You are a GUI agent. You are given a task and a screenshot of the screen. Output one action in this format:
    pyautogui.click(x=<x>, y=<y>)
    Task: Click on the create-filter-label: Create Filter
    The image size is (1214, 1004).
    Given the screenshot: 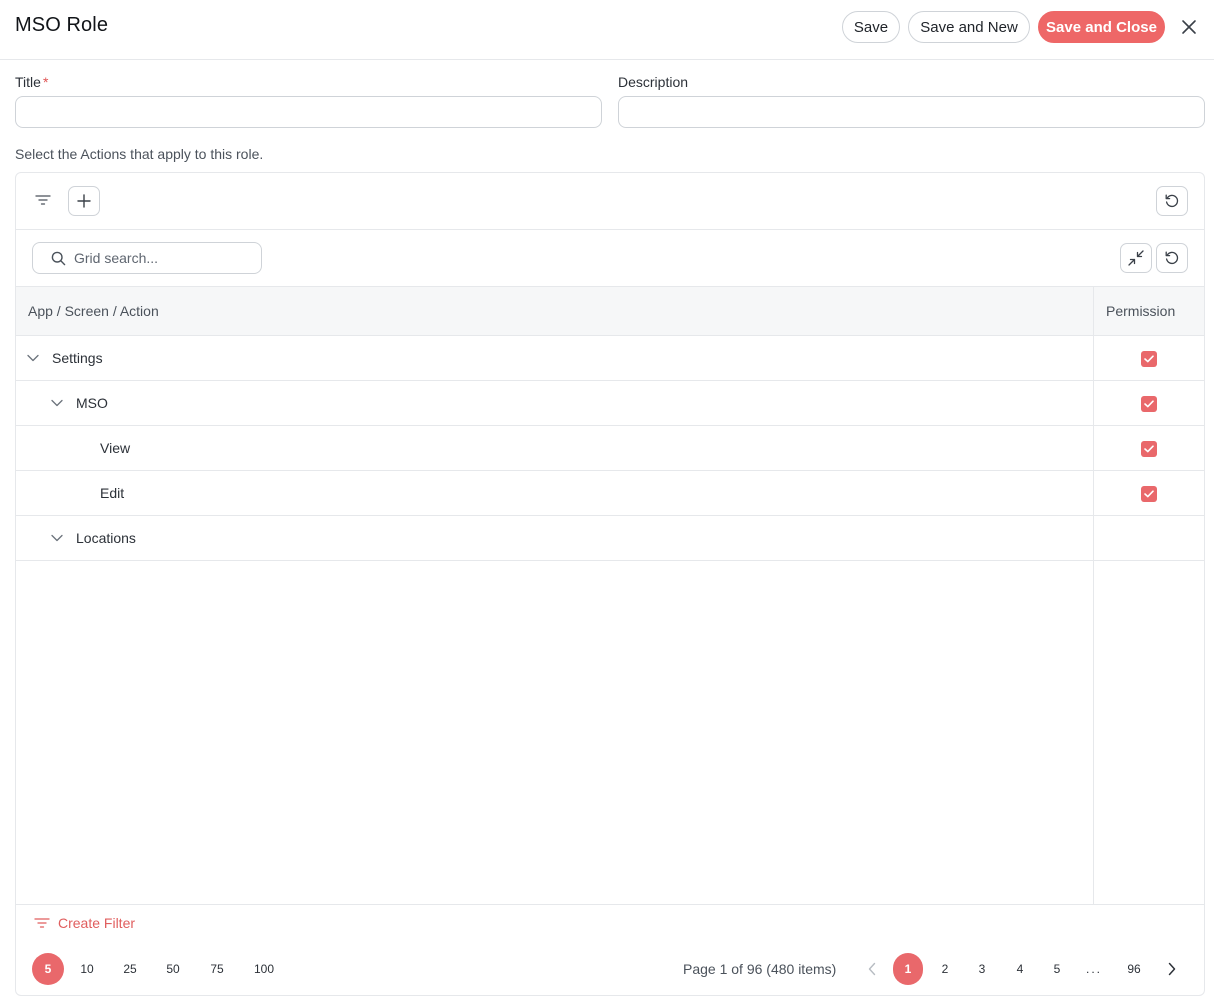 What is the action you would take?
    pyautogui.click(x=97, y=923)
    